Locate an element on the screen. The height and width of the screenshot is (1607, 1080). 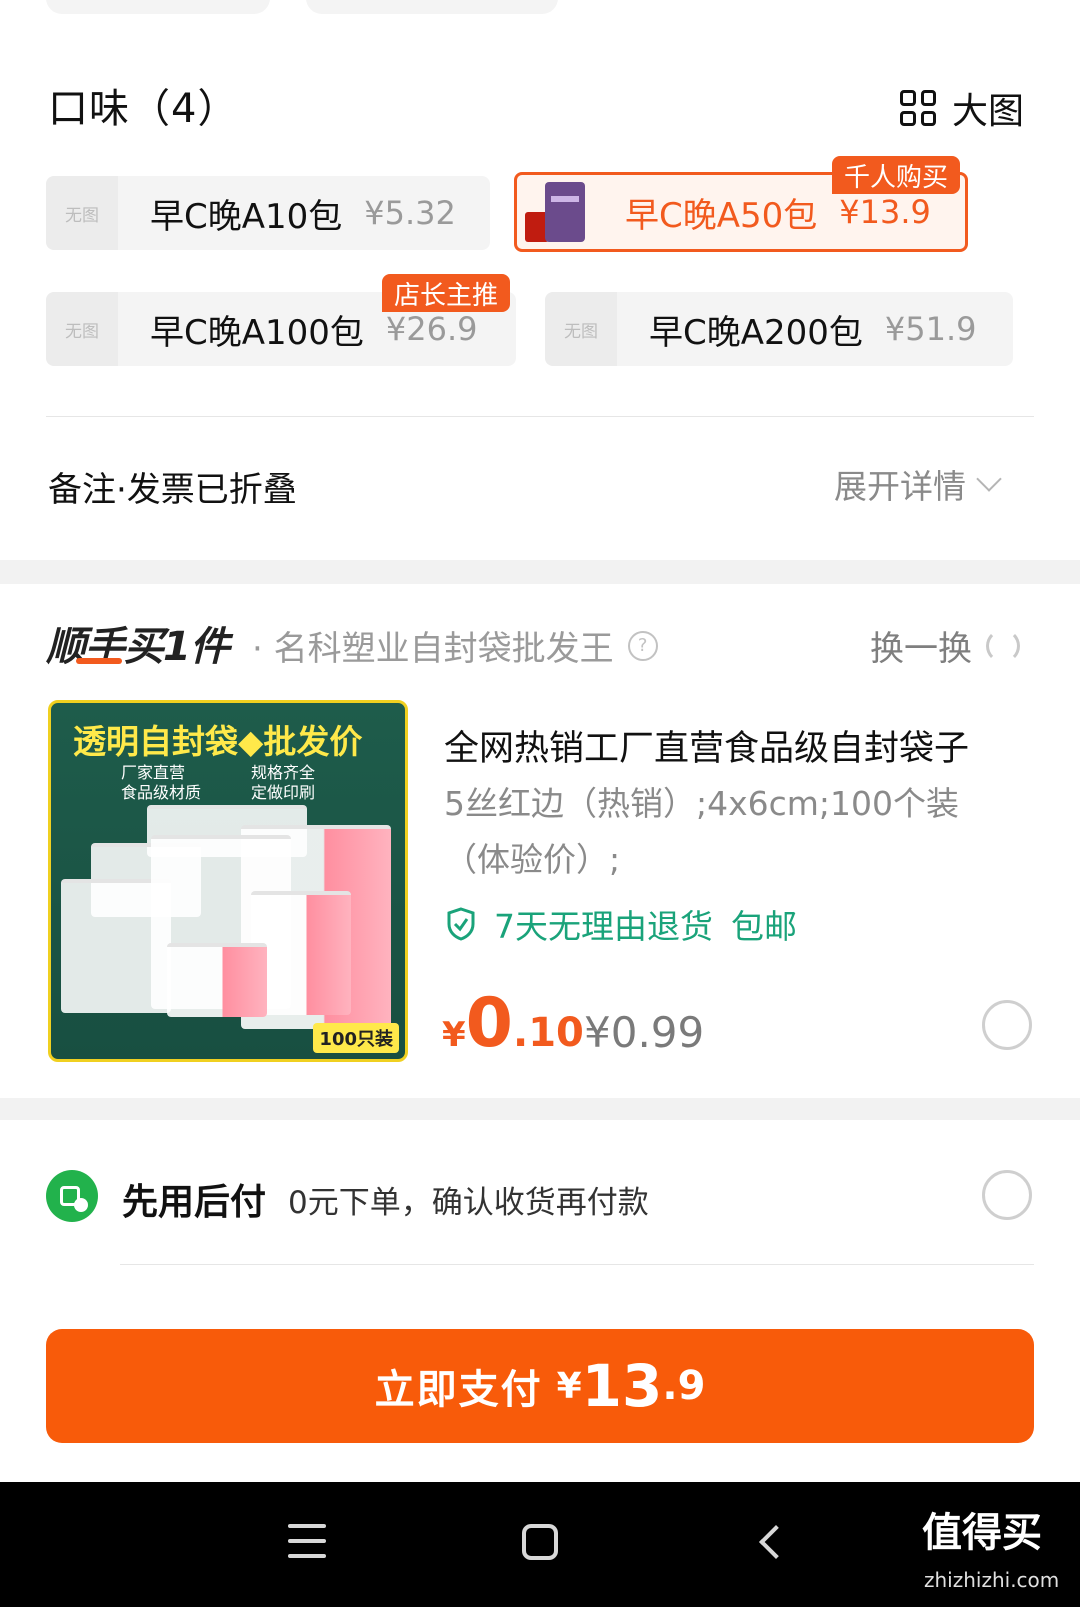
option-price: ¥13.9 is located at coordinates (885, 212).